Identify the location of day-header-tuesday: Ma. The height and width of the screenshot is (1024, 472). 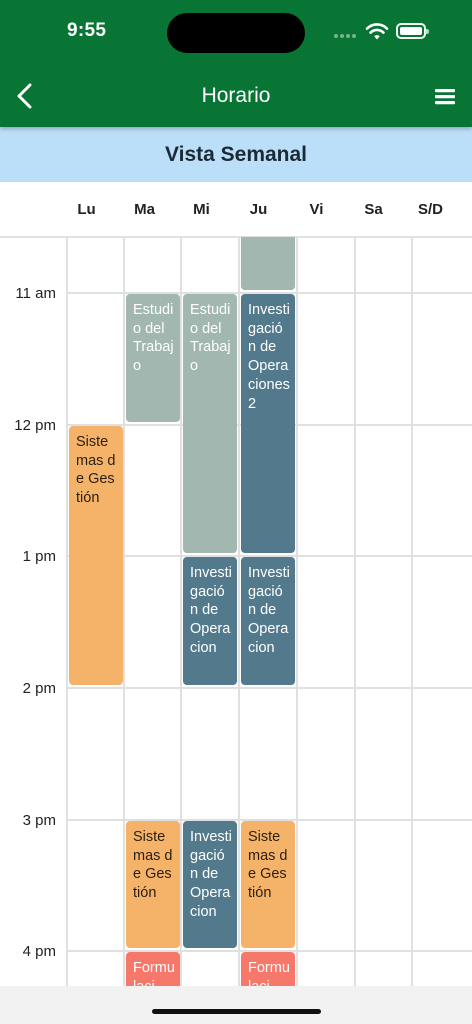
(144, 209).